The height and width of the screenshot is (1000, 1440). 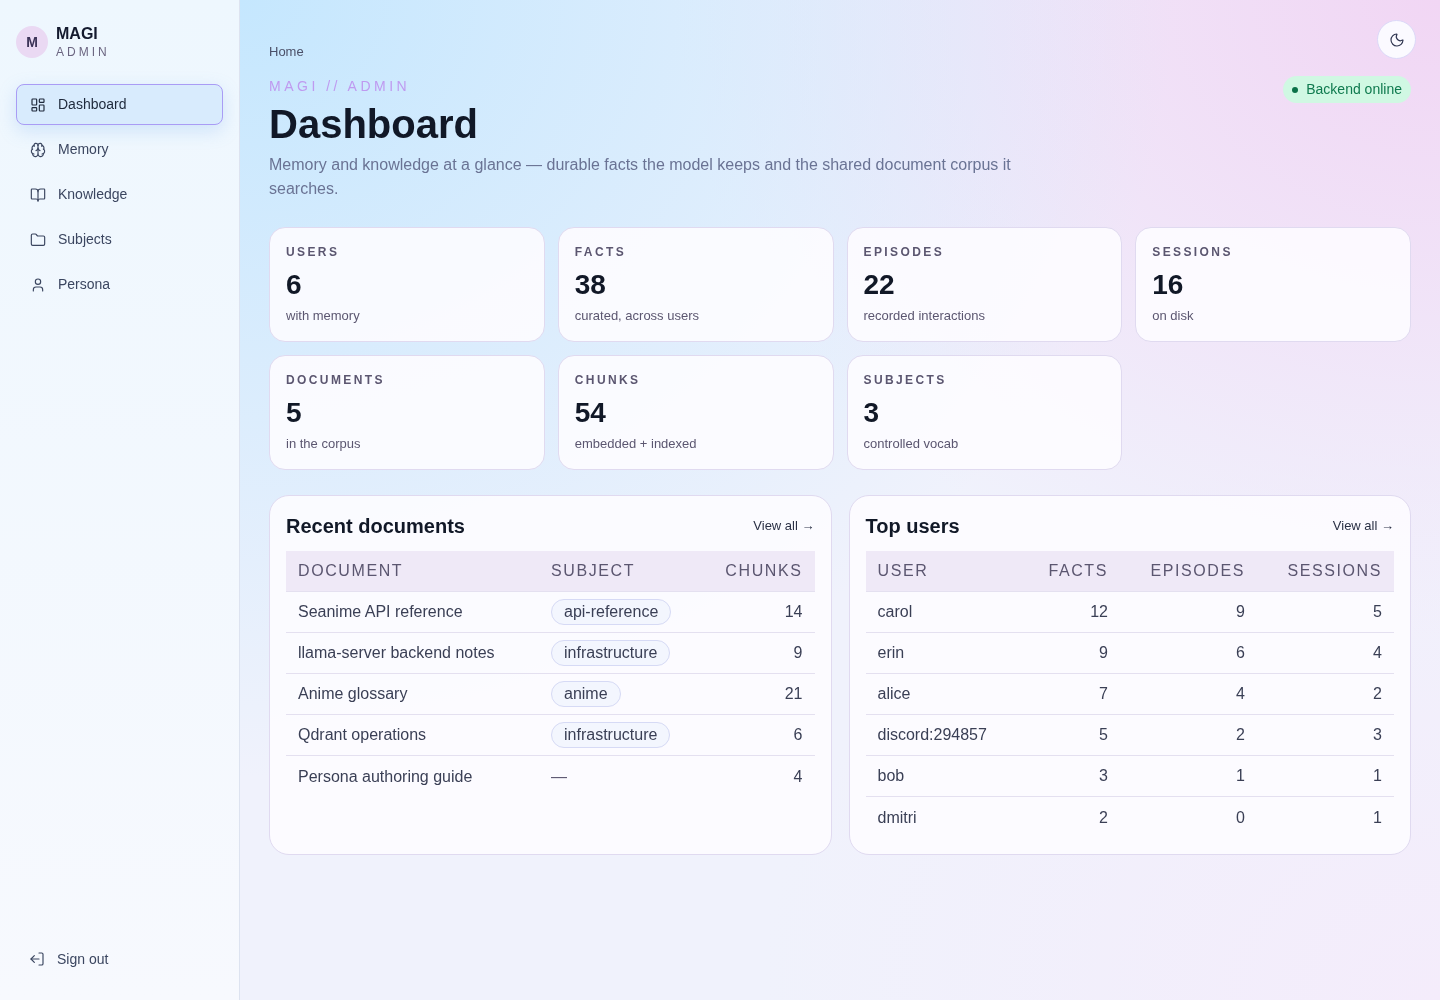 What do you see at coordinates (793, 612) in the screenshot?
I see `chunks-cell-text: 14` at bounding box center [793, 612].